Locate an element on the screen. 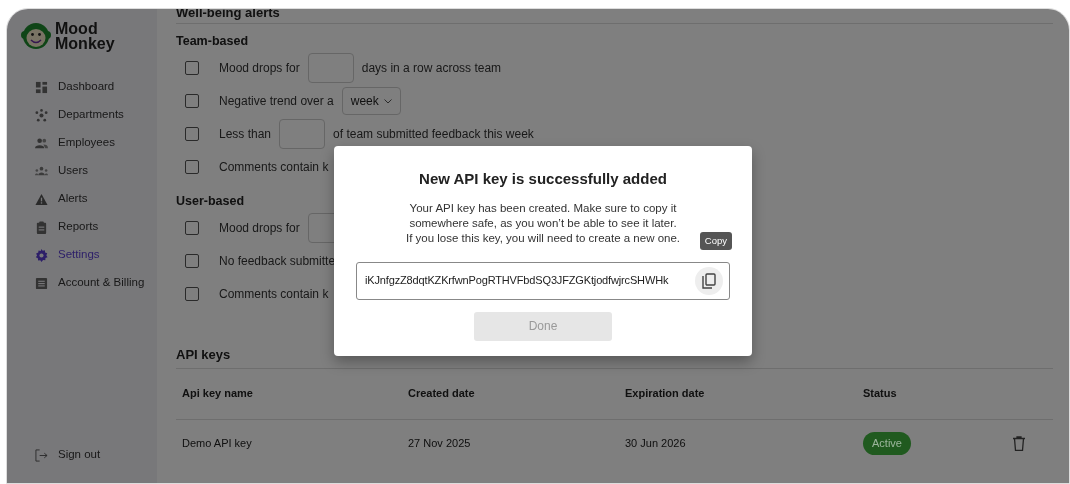  sidebar-item: Departments is located at coordinates (89, 115).